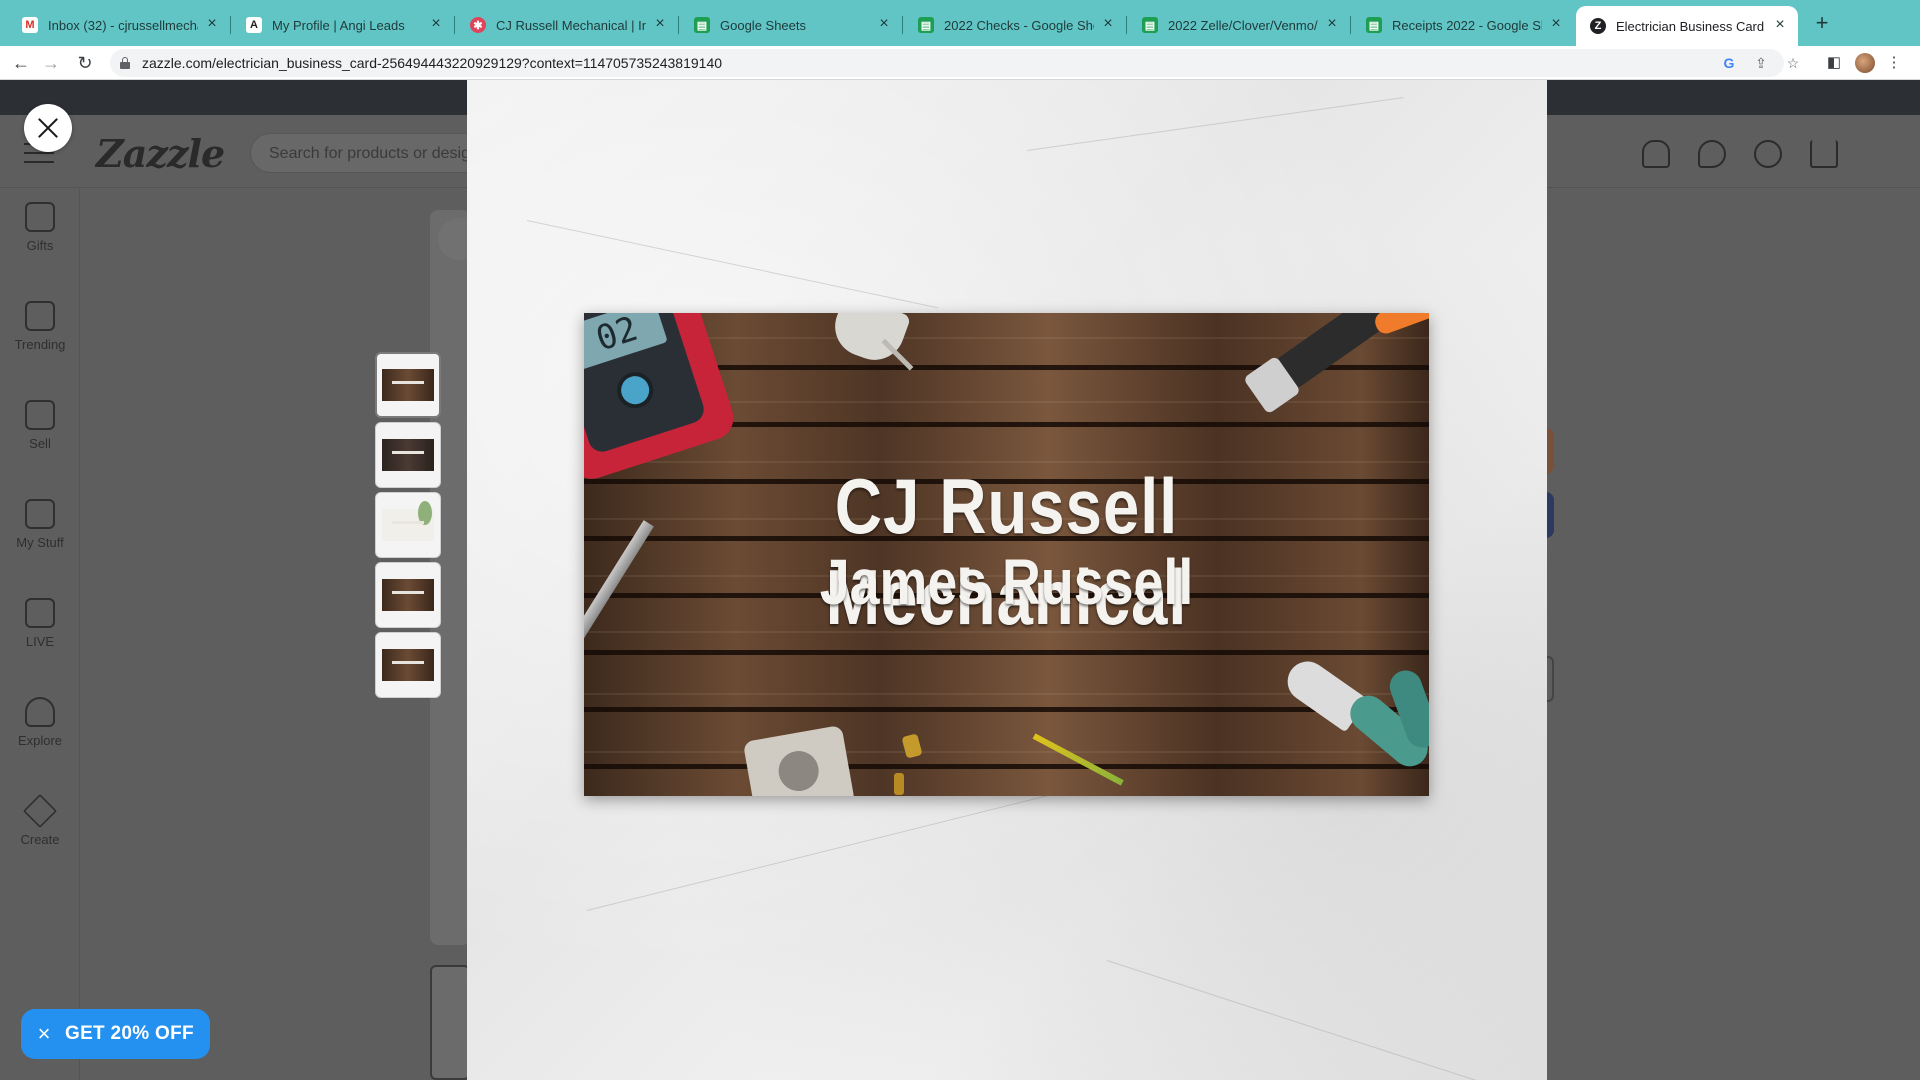 Image resolution: width=1920 pixels, height=1080 pixels. I want to click on new-tab-icon: +, so click(1822, 24).